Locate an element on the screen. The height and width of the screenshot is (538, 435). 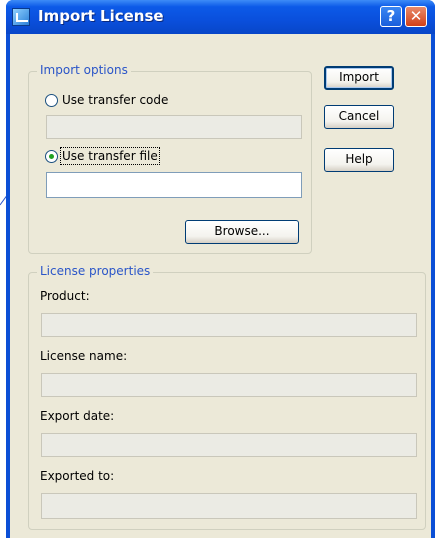
import-button: Import is located at coordinates (359, 78).